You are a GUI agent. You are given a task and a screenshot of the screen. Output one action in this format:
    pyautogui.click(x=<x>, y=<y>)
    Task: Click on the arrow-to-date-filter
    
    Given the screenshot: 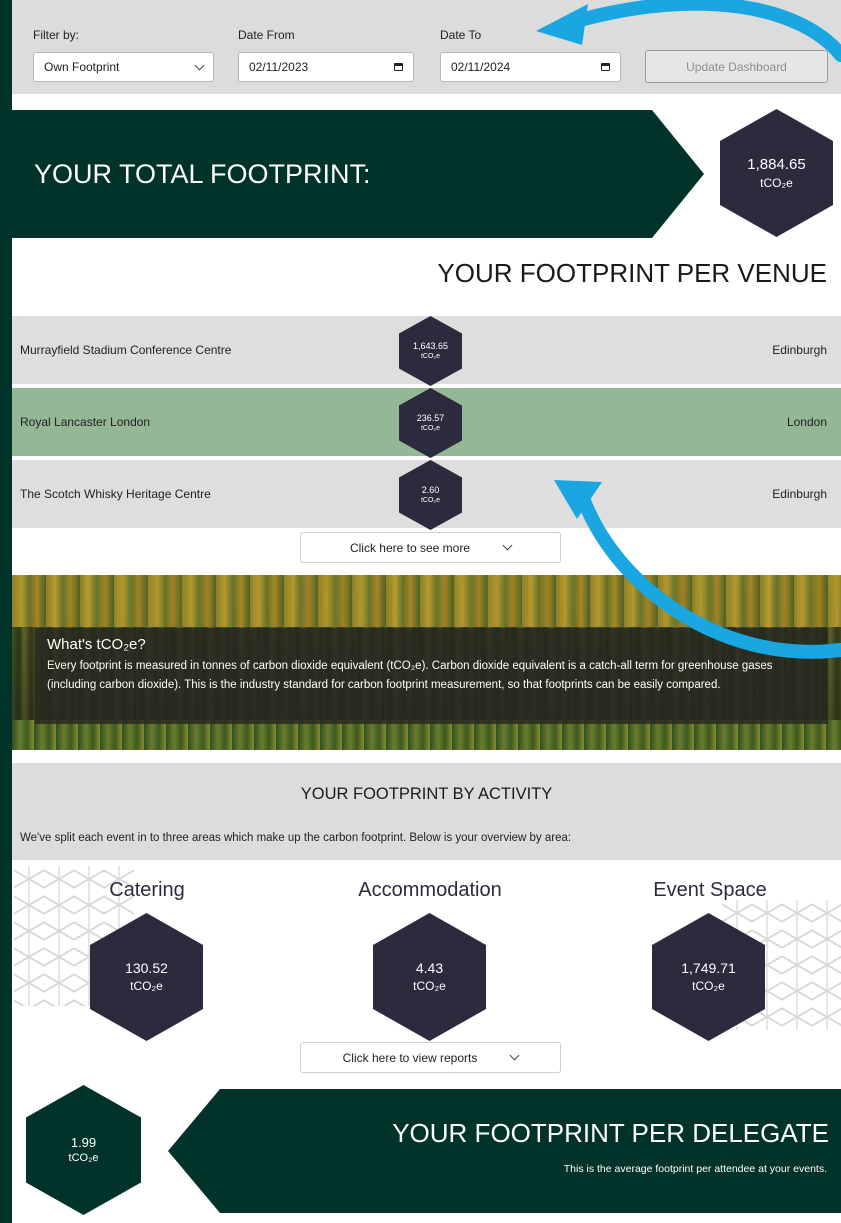 What is the action you would take?
    pyautogui.click(x=688, y=31)
    